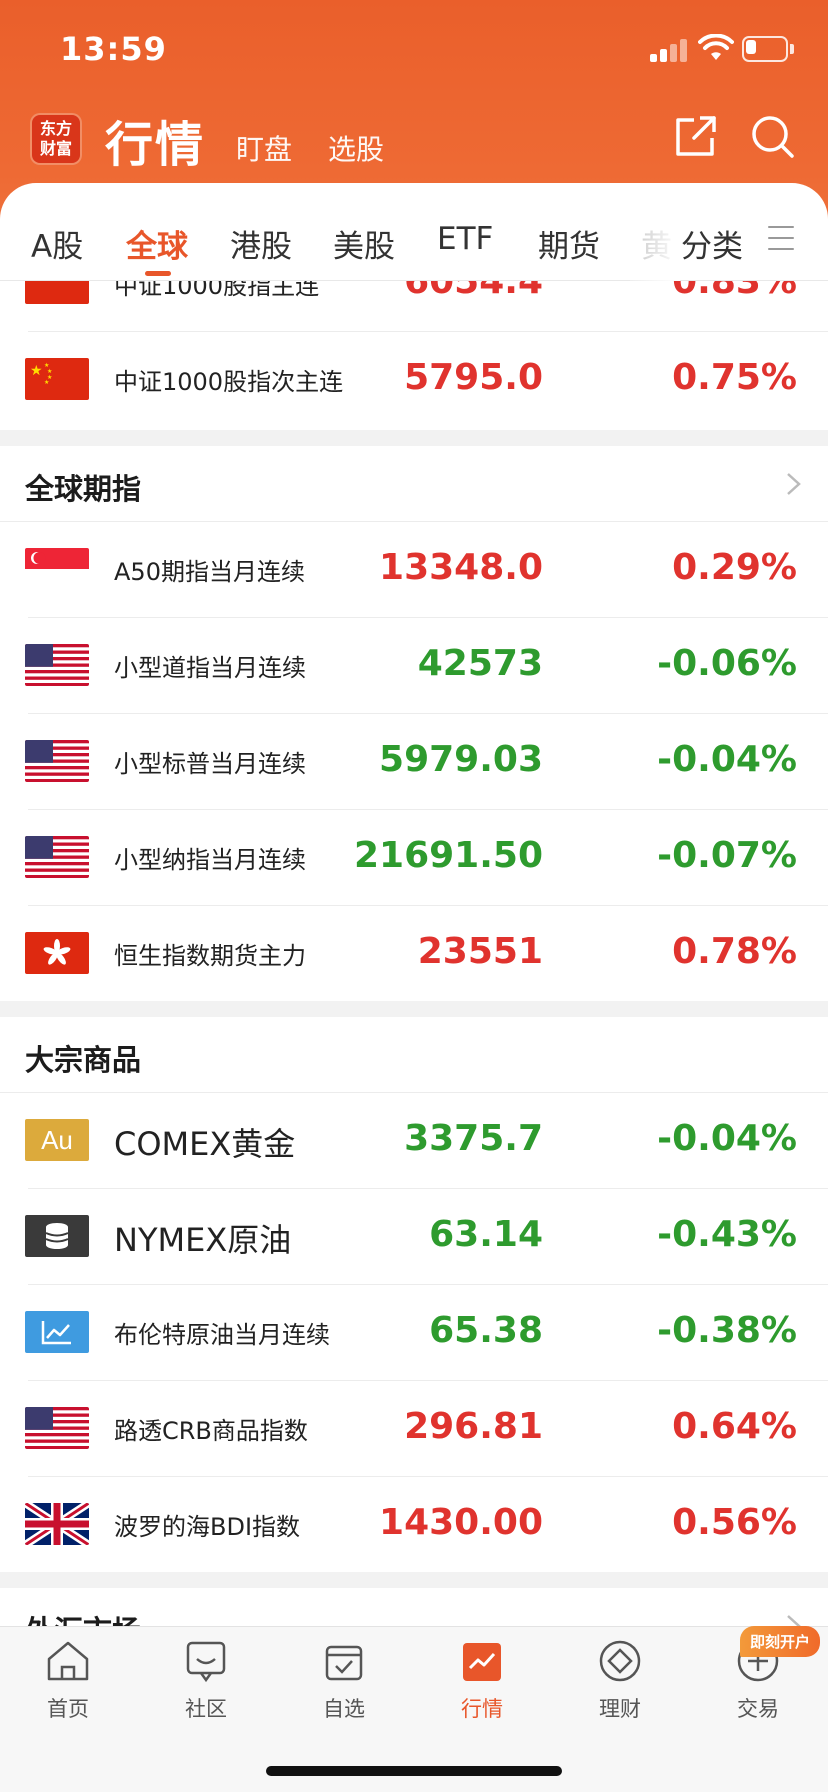  What do you see at coordinates (712, 243) in the screenshot?
I see `tab-categories: 分类` at bounding box center [712, 243].